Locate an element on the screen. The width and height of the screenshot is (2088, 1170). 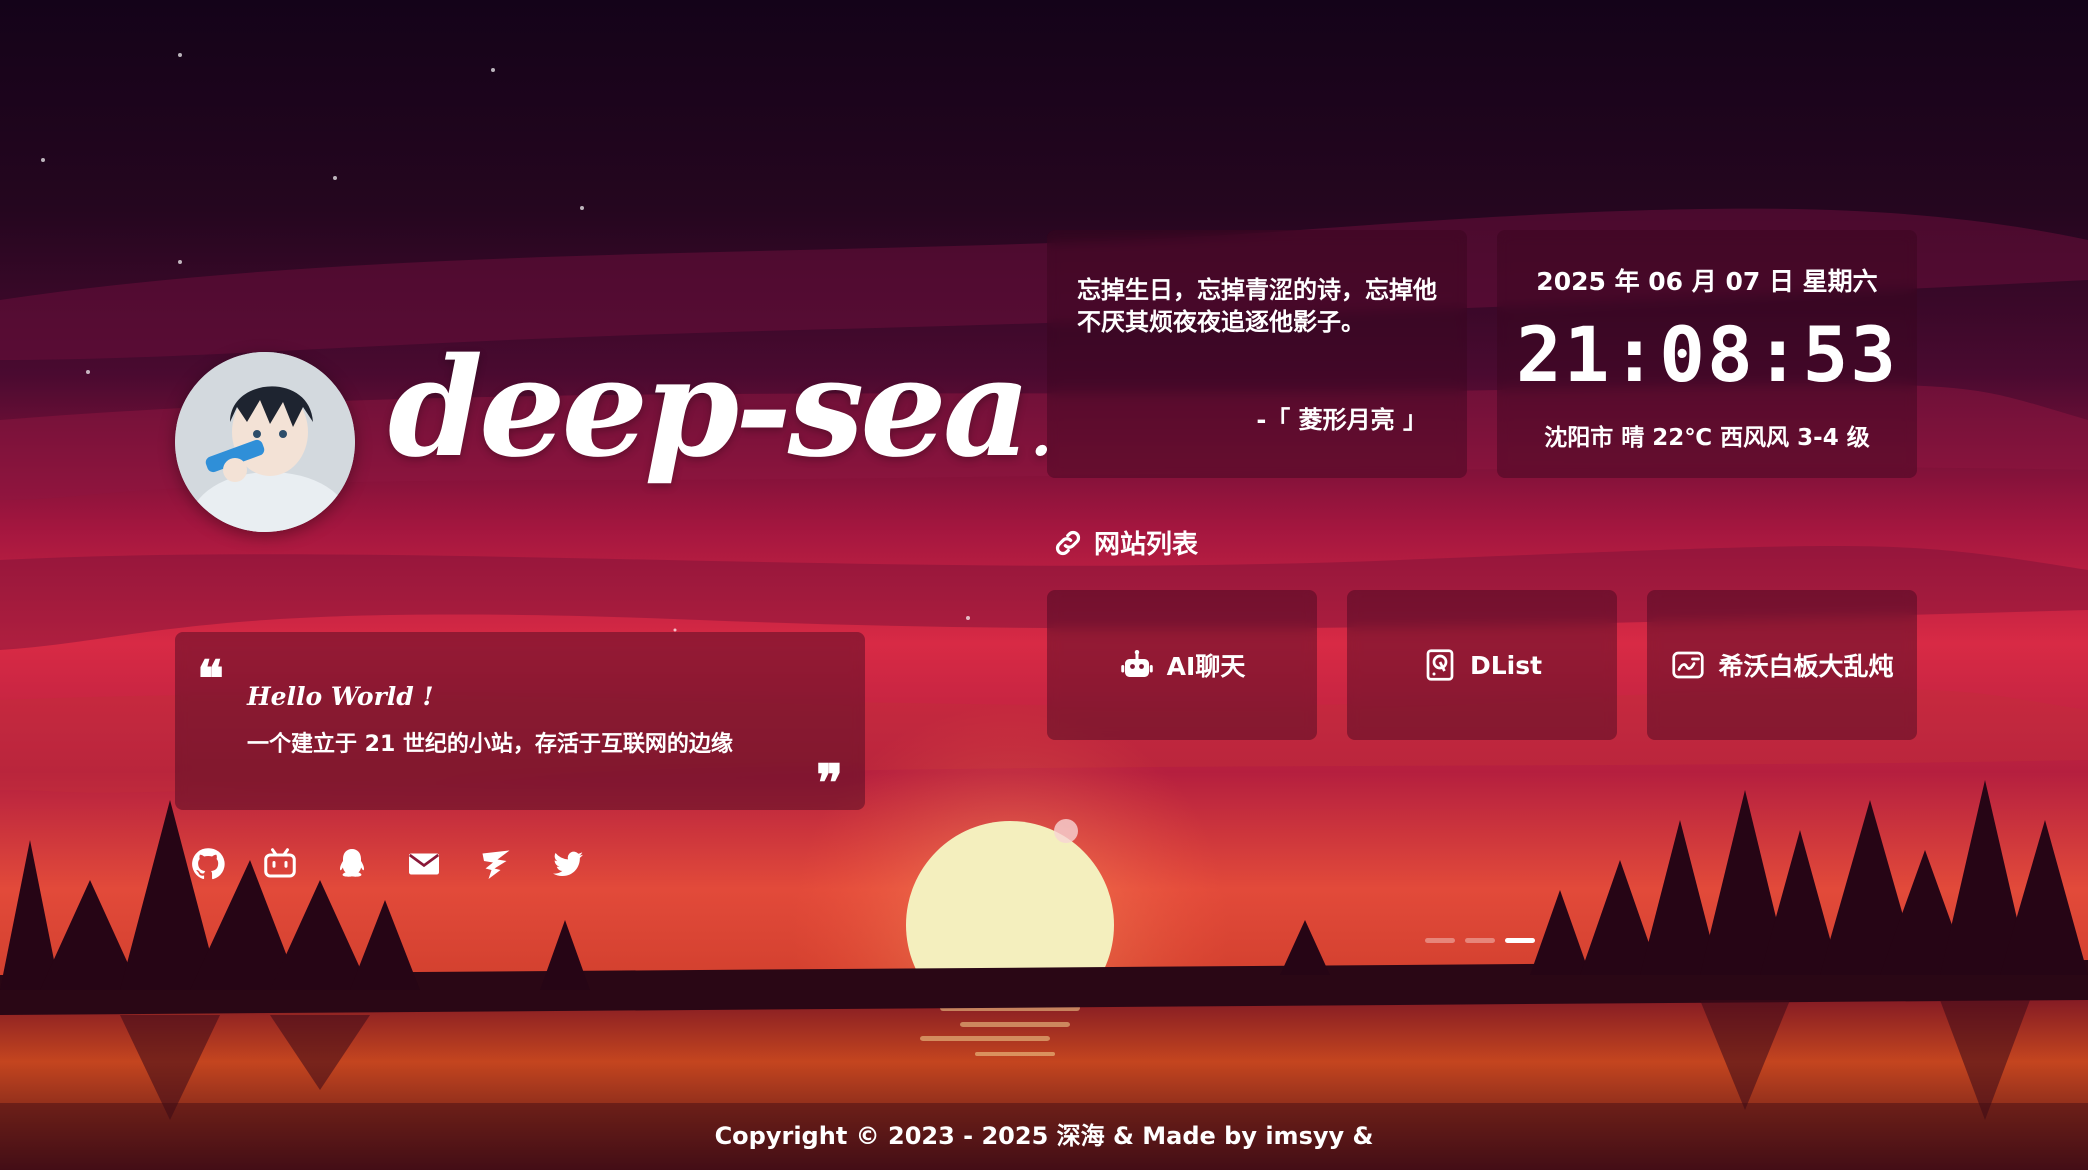
feather-icon is located at coordinates (496, 864).